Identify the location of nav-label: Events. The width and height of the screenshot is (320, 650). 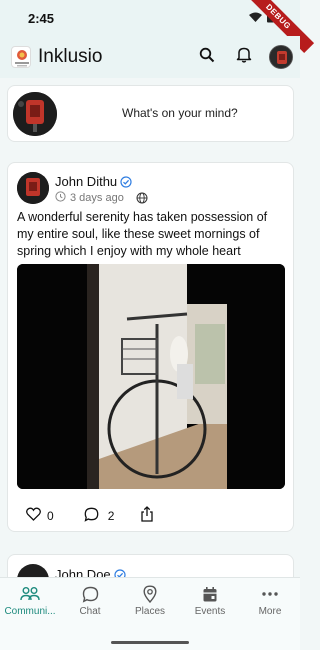
(210, 611).